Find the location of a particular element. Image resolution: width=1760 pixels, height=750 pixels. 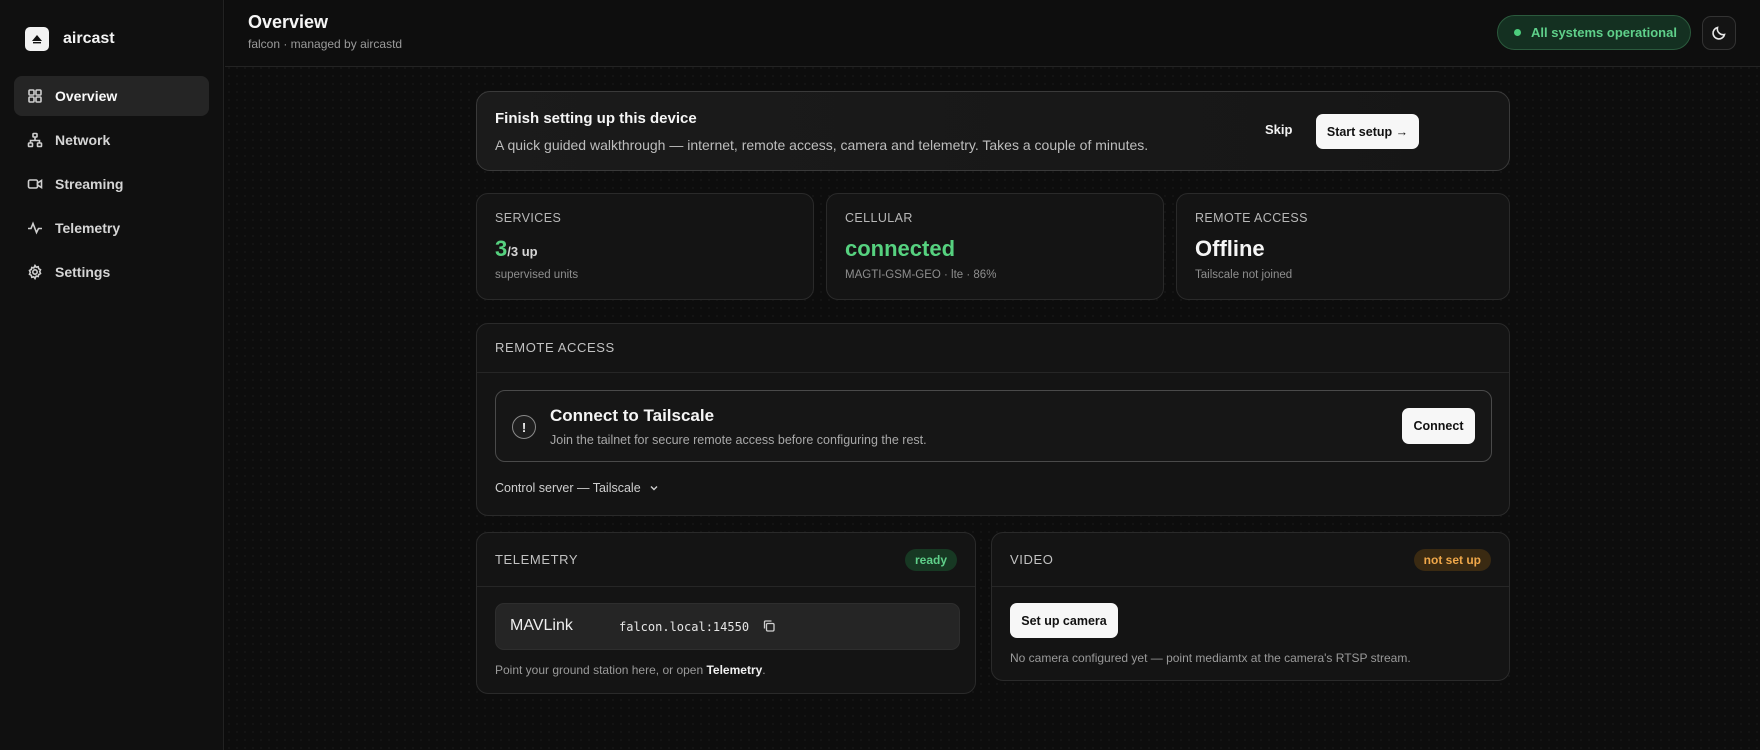

page-subtitle: falcon · managed by aircastd is located at coordinates (325, 44).